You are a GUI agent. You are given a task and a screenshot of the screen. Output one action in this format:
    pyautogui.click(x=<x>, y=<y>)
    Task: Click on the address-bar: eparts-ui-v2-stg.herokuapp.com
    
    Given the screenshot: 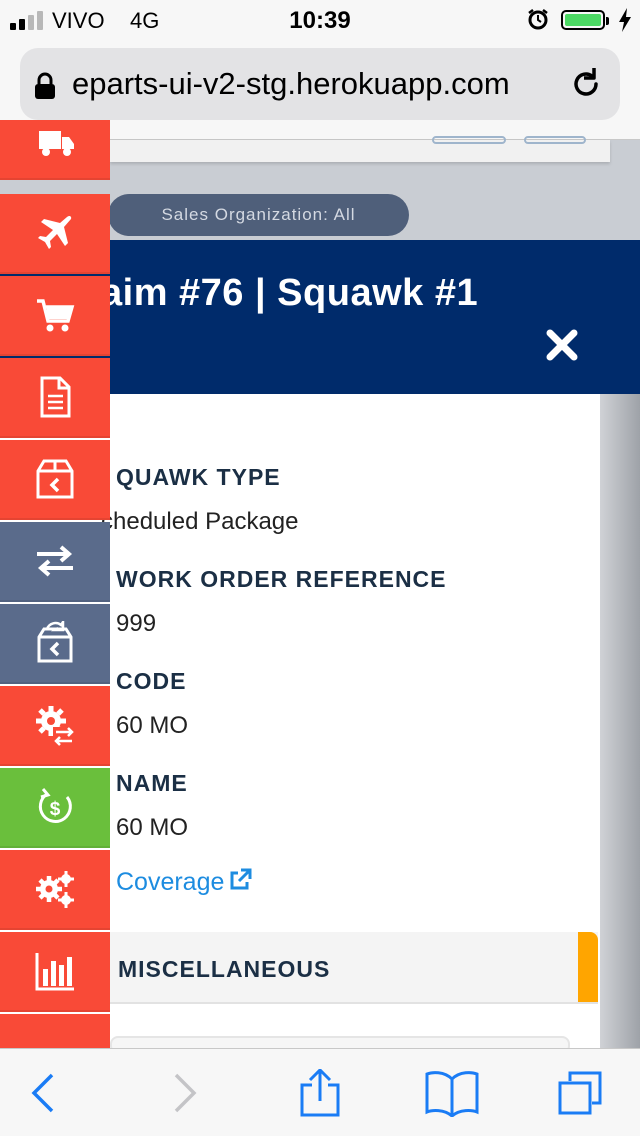 What is the action you would take?
    pyautogui.click(x=320, y=84)
    